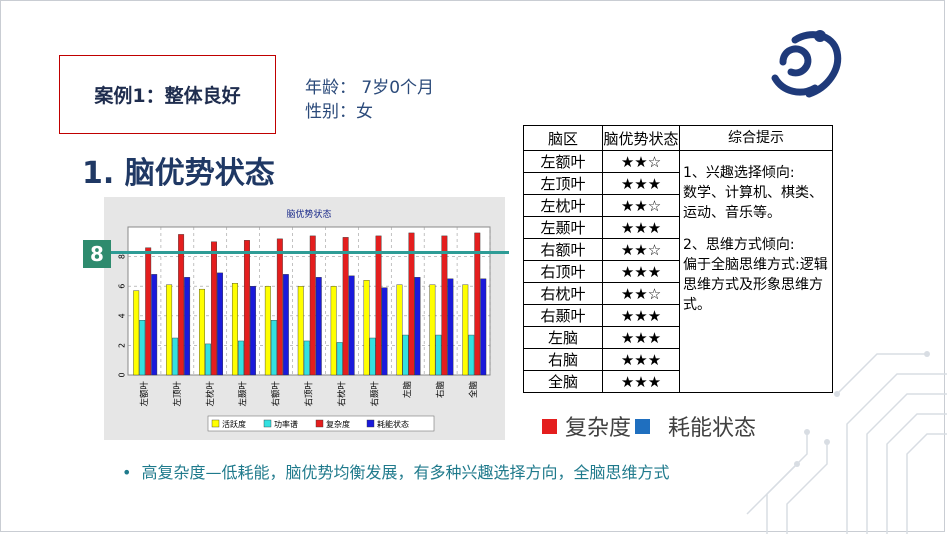 The image size is (947, 534). I want to click on color-legend: 复杂度 耗能状态, so click(649, 426).